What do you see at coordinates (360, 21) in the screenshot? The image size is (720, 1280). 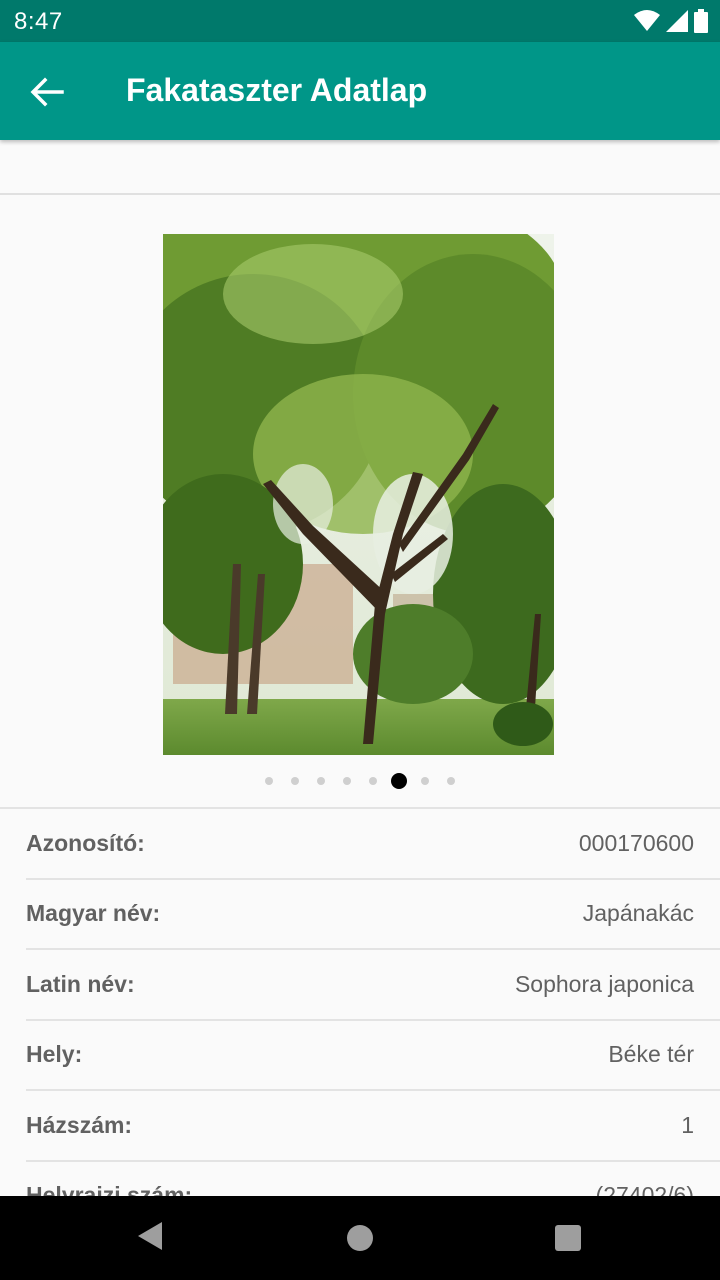 I see `status-bar: 8:47` at bounding box center [360, 21].